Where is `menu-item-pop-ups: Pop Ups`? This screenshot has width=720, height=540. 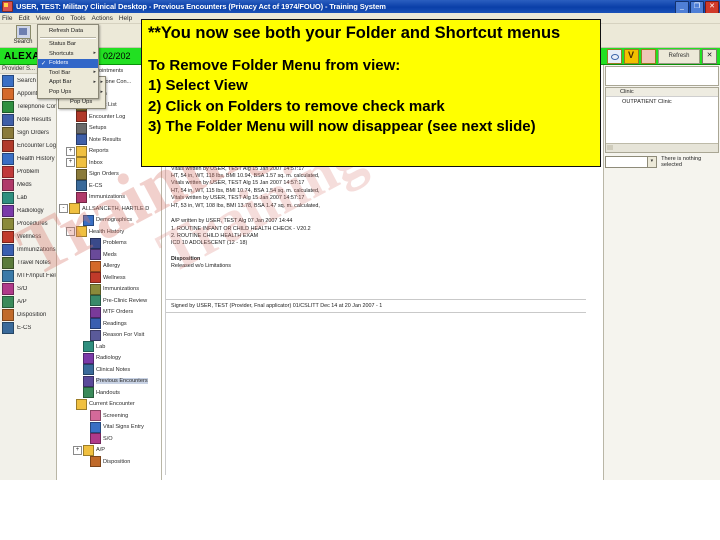
menu-item-pop-ups: Pop Ups is located at coordinates (68, 92).